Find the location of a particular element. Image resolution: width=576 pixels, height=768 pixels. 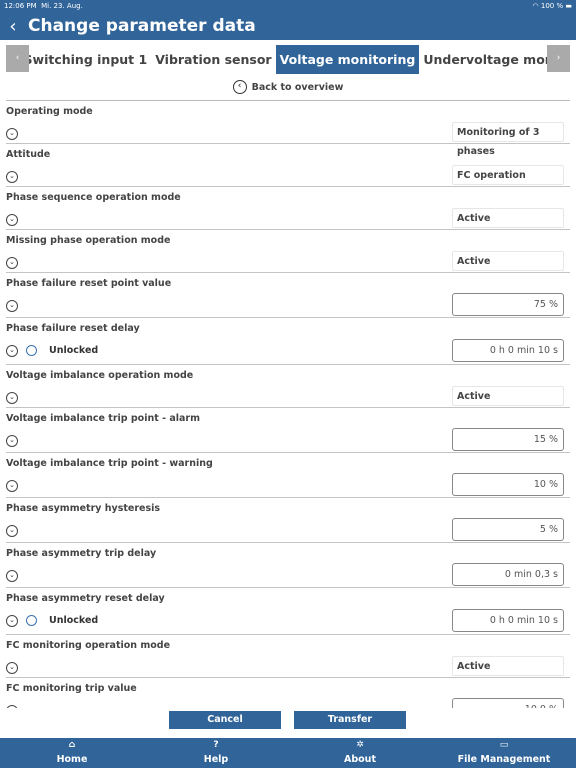

parameter-row: FC monitoring trip value ⌄ 10,0 % is located at coordinates (288, 693).